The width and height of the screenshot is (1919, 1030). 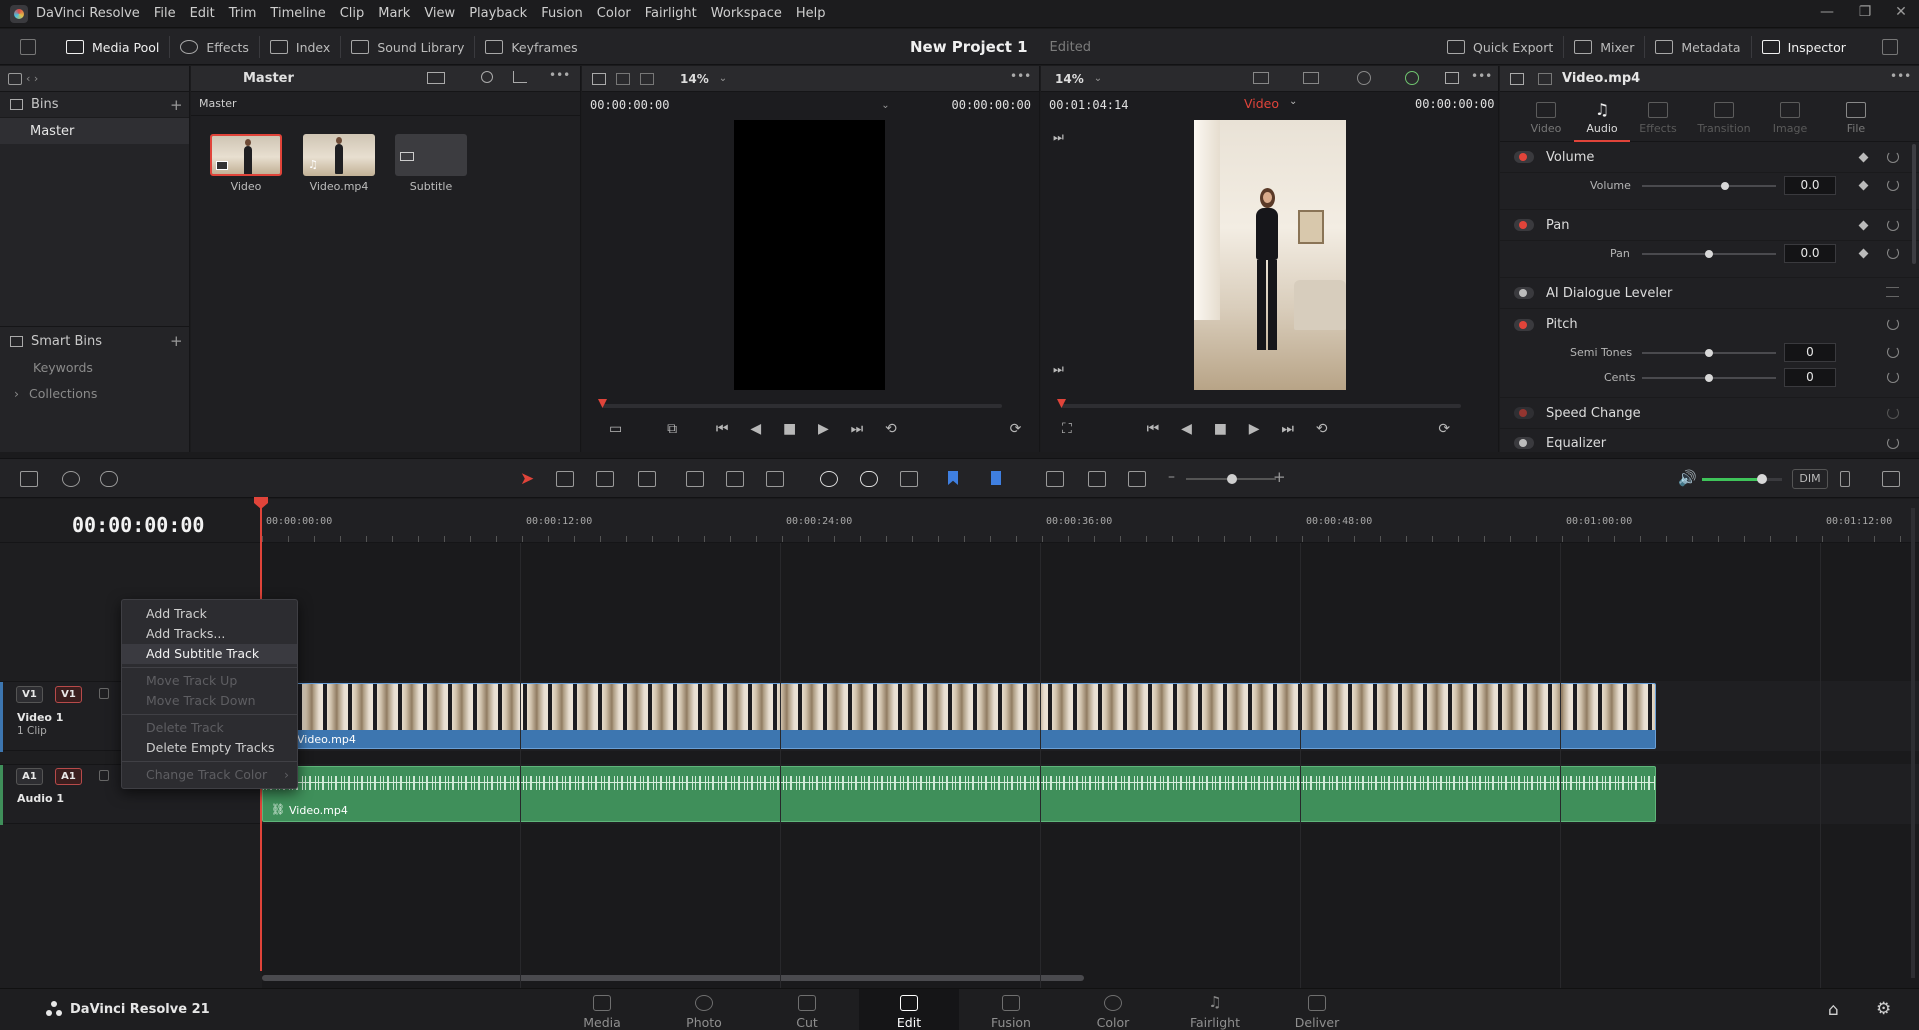 I want to click on clip-options-icon: ⧉, so click(x=672, y=429).